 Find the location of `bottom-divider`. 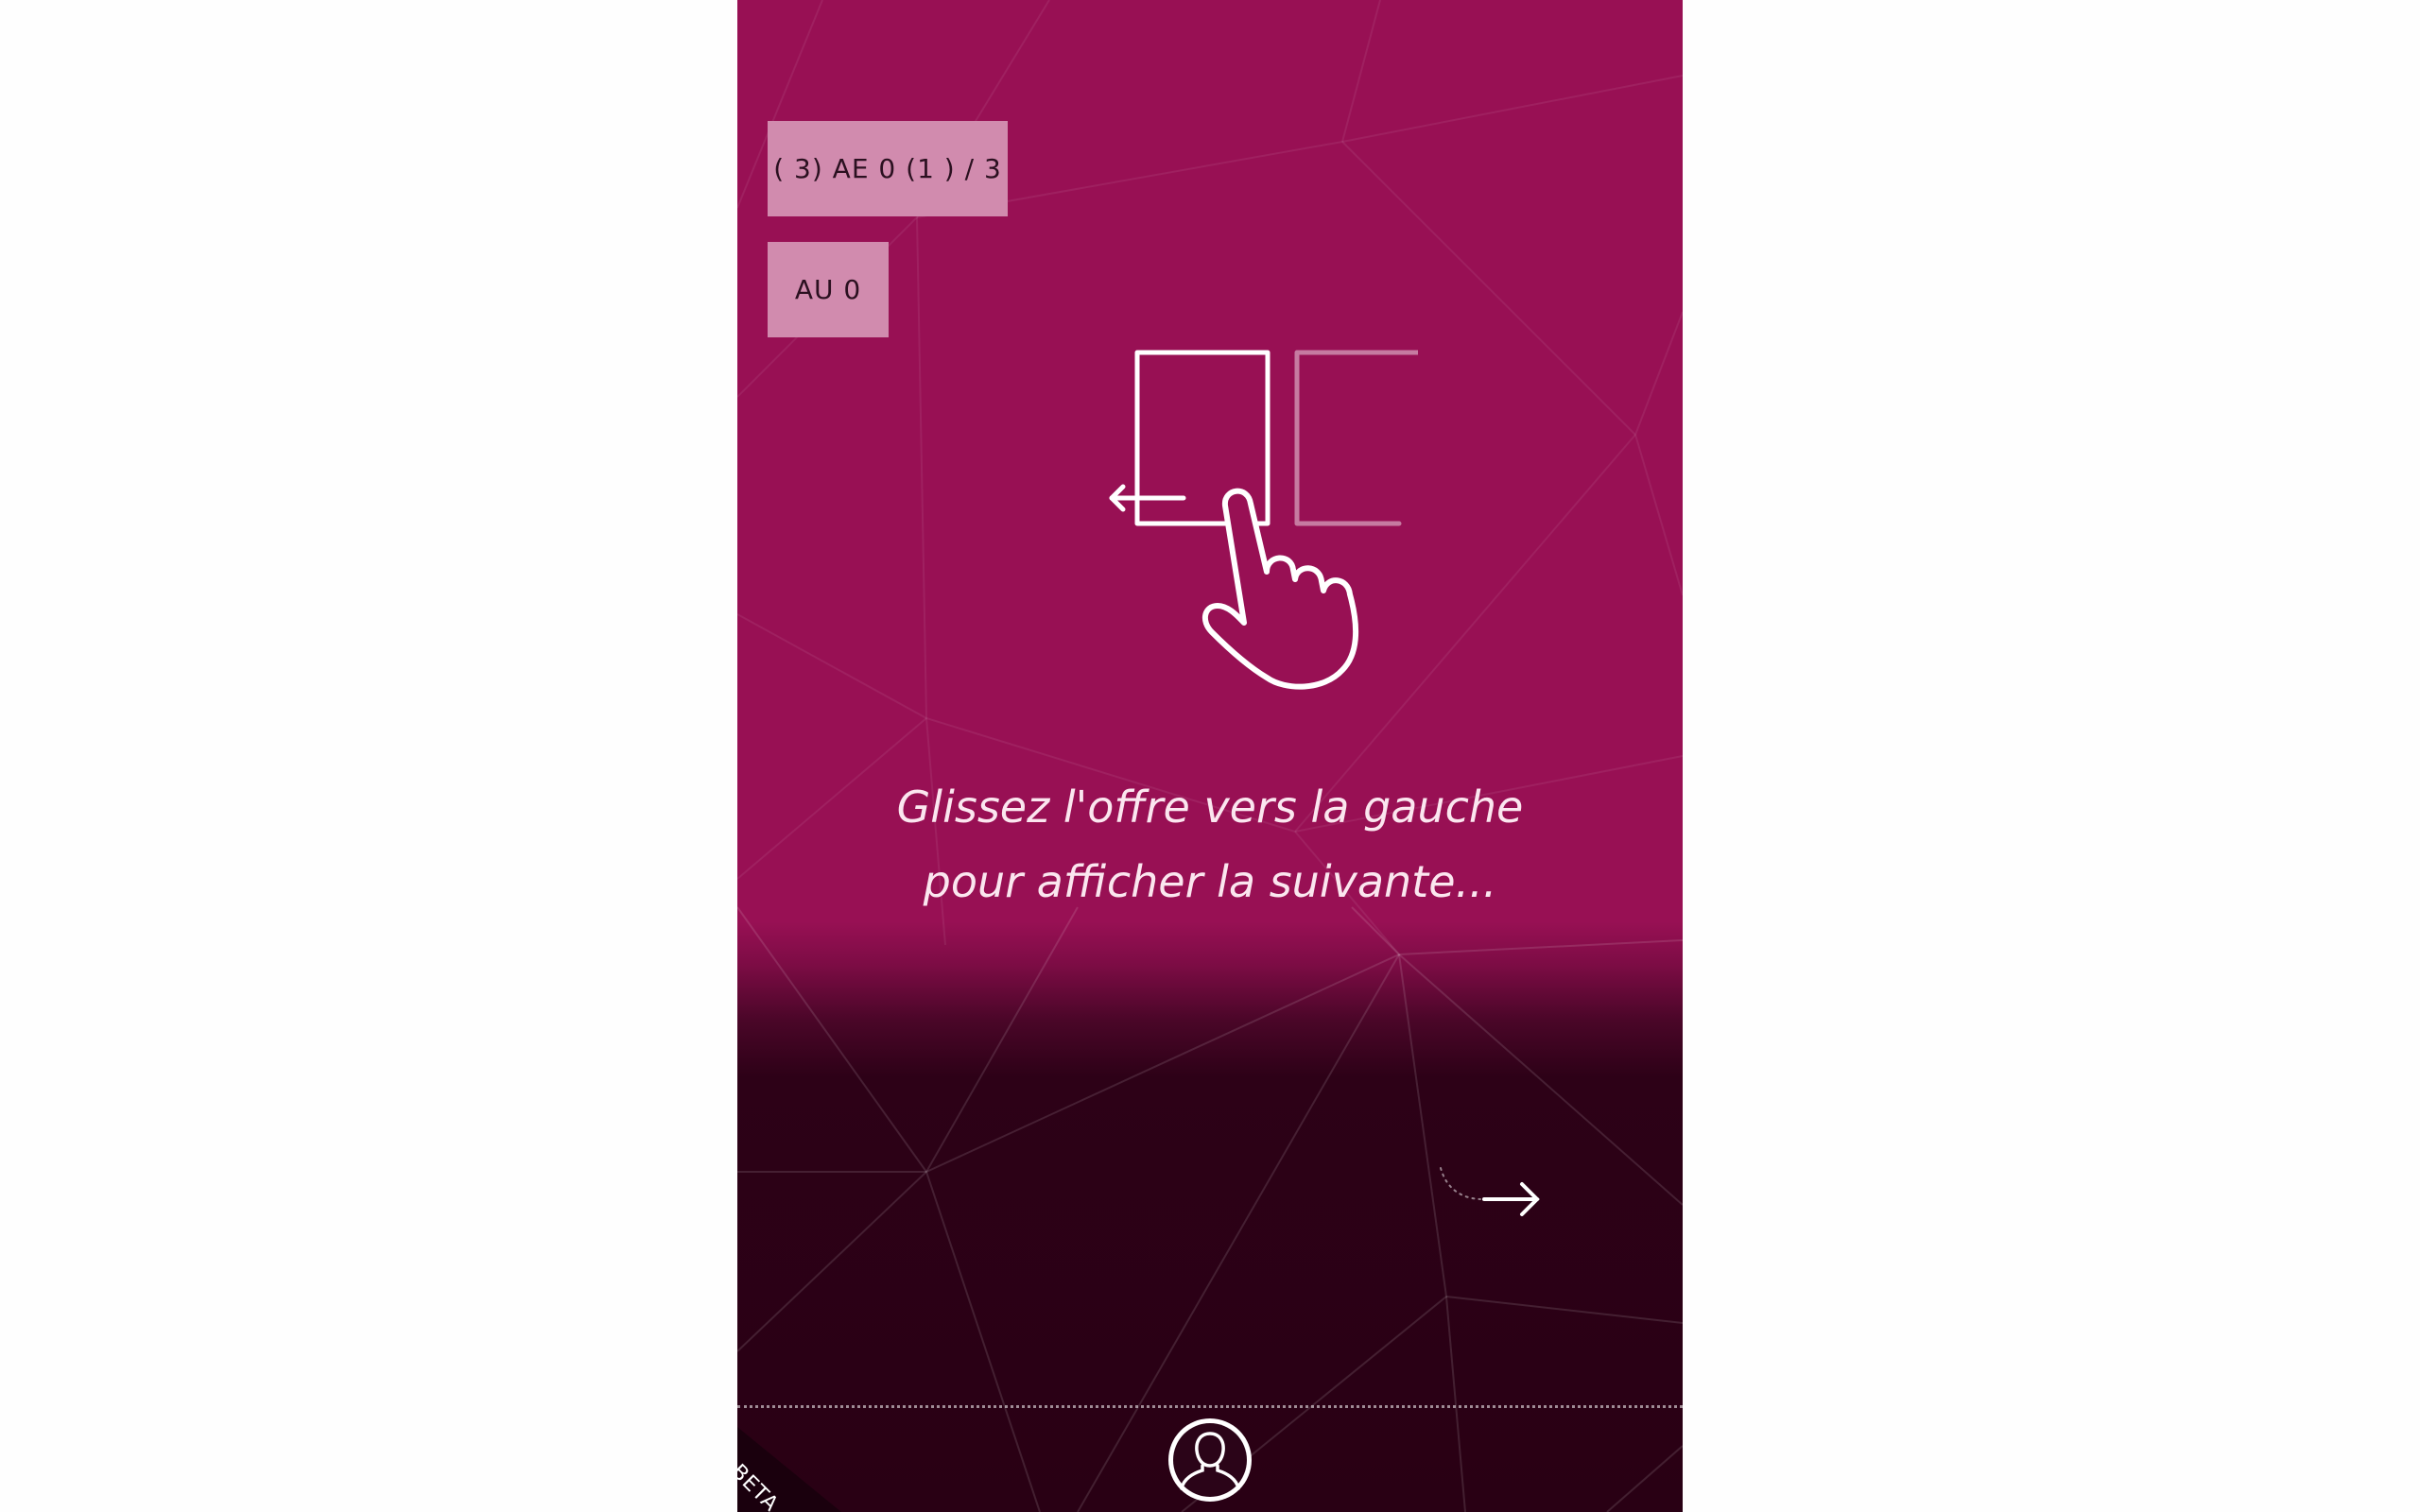

bottom-divider is located at coordinates (1210, 1406).